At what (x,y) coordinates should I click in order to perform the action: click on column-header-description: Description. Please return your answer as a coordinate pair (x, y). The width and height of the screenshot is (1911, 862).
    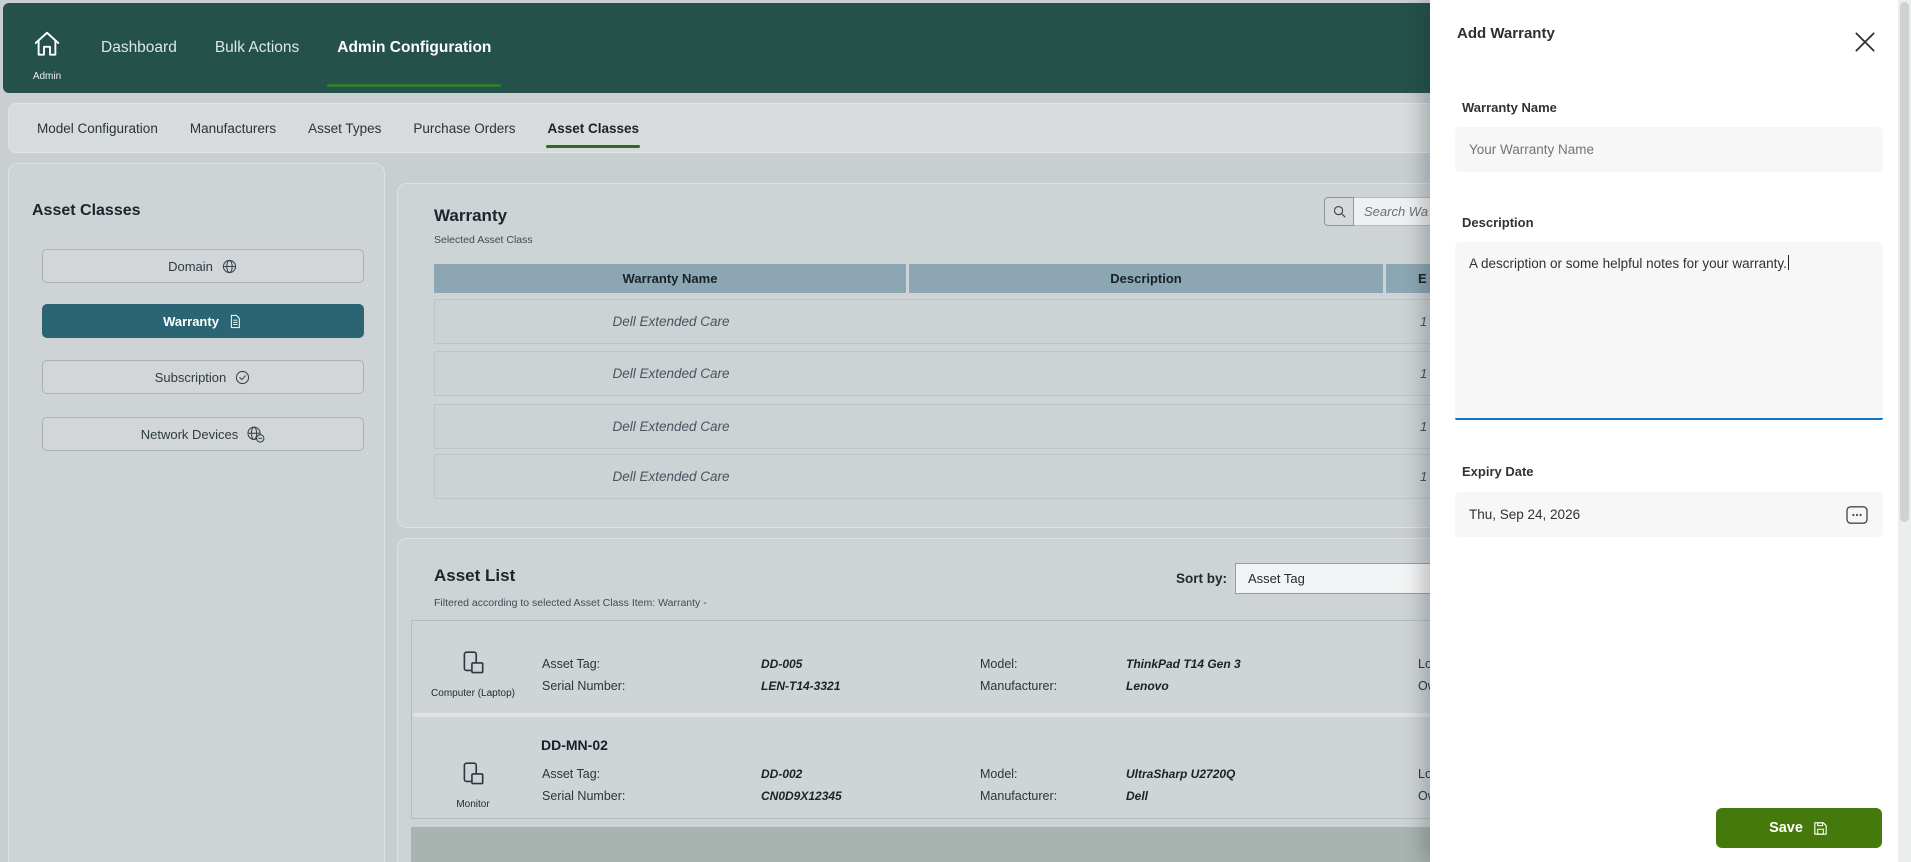
    Looking at the image, I should click on (1146, 278).